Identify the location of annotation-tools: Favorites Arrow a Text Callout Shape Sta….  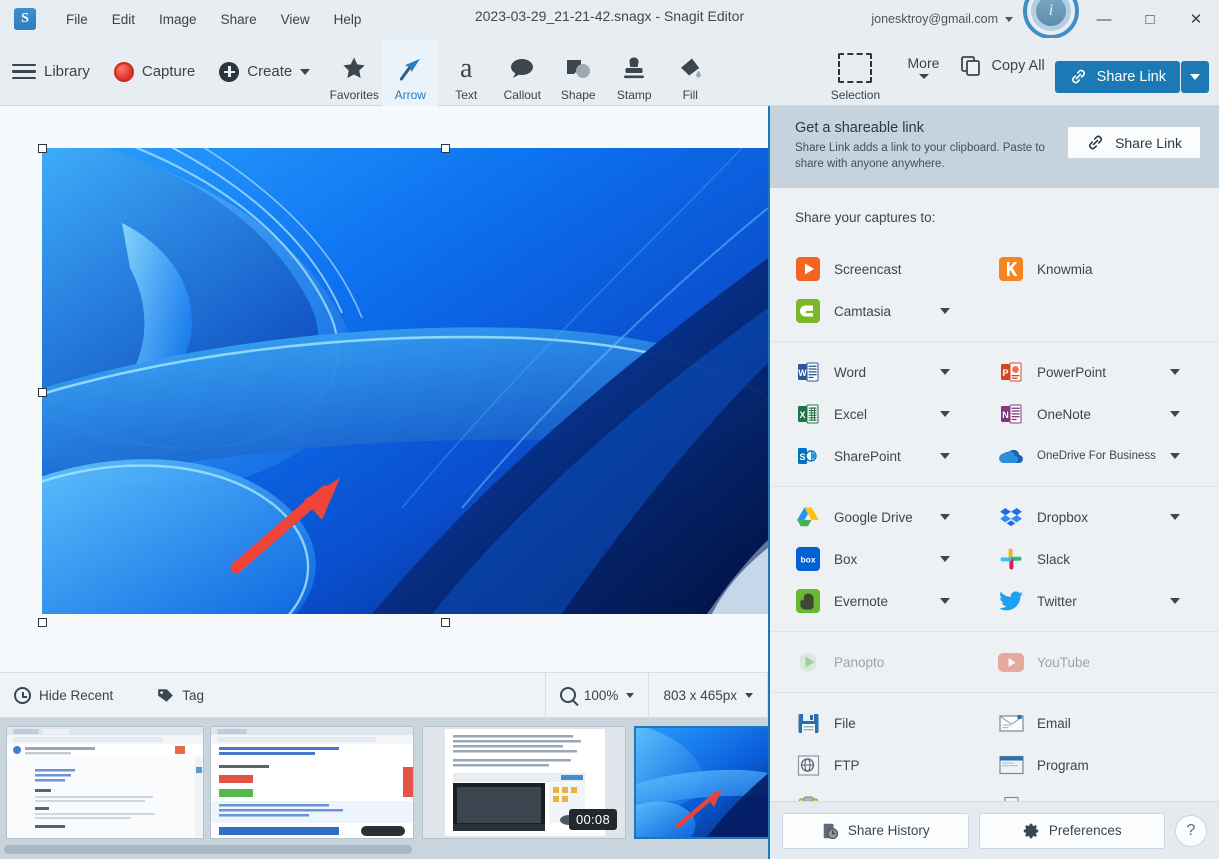
(522, 72).